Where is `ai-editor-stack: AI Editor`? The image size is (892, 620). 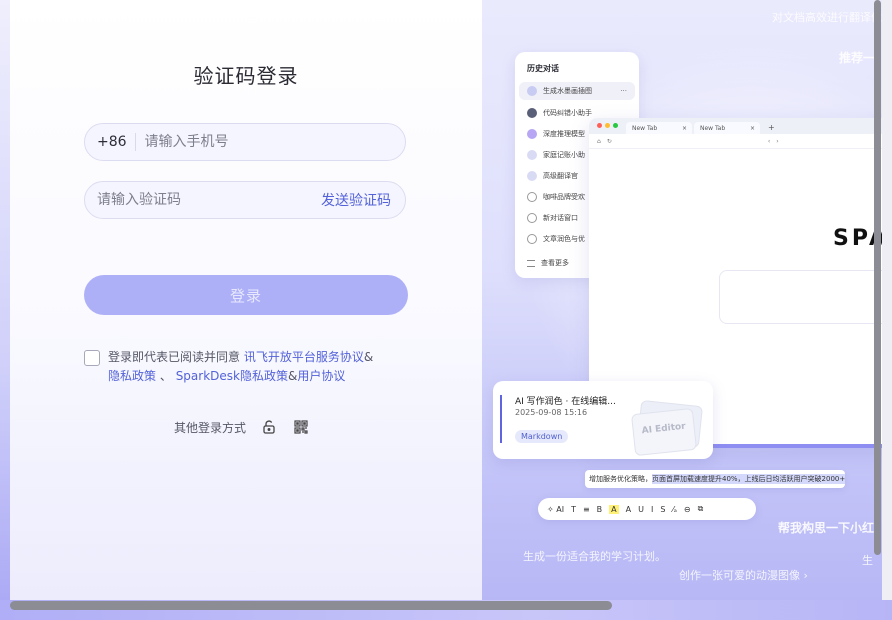 ai-editor-stack: AI Editor is located at coordinates (667, 428).